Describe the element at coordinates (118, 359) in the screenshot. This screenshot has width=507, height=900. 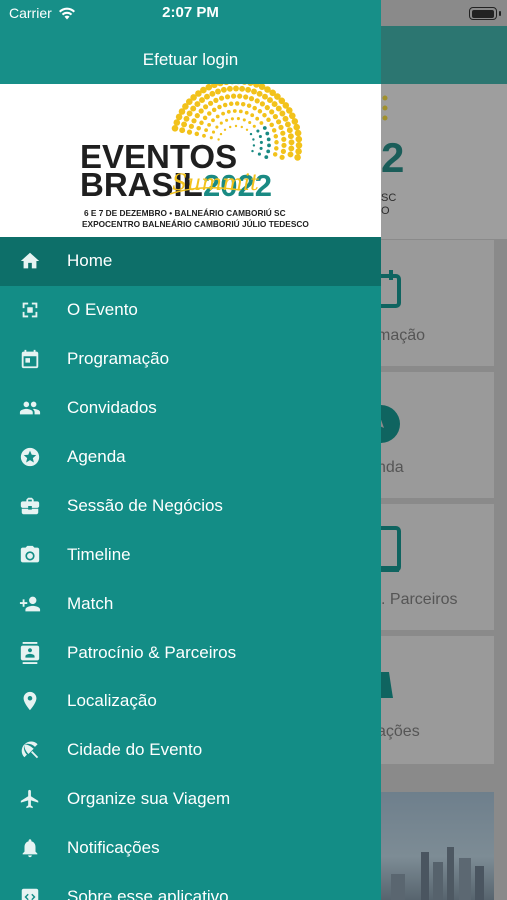
I see `menu-item-label: Programação` at that location.